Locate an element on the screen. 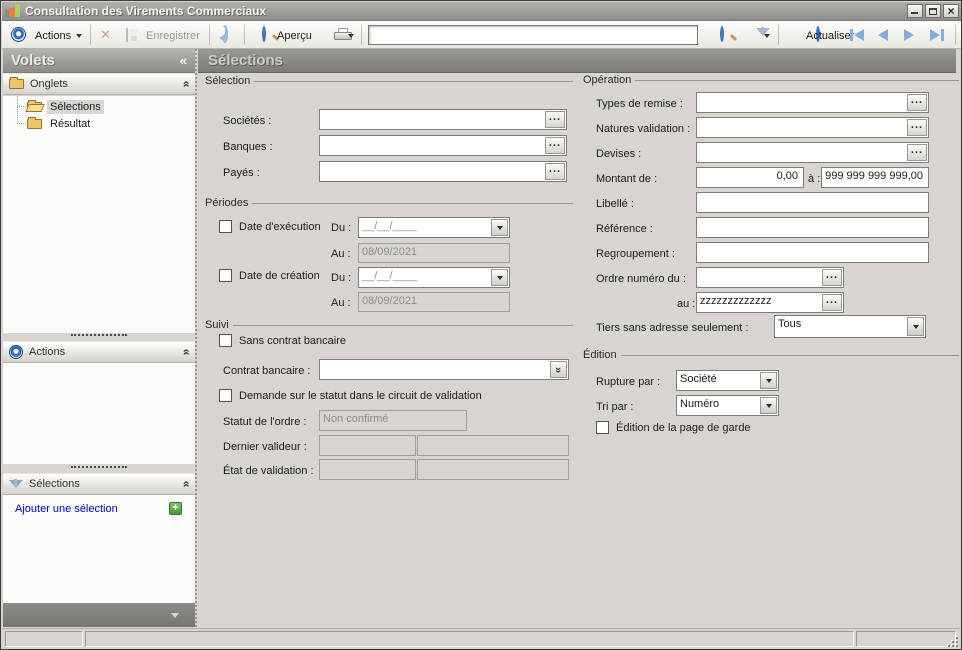 The height and width of the screenshot is (650, 962). panel-splitter is located at coordinates (196, 338).